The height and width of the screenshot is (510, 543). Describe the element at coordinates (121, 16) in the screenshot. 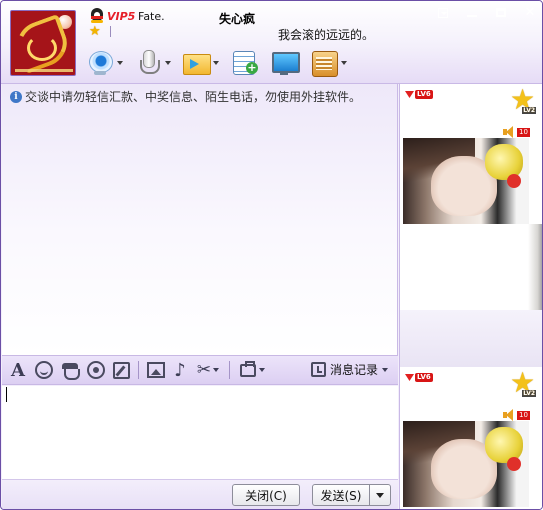

I see `vip-badge: VIP5` at that location.